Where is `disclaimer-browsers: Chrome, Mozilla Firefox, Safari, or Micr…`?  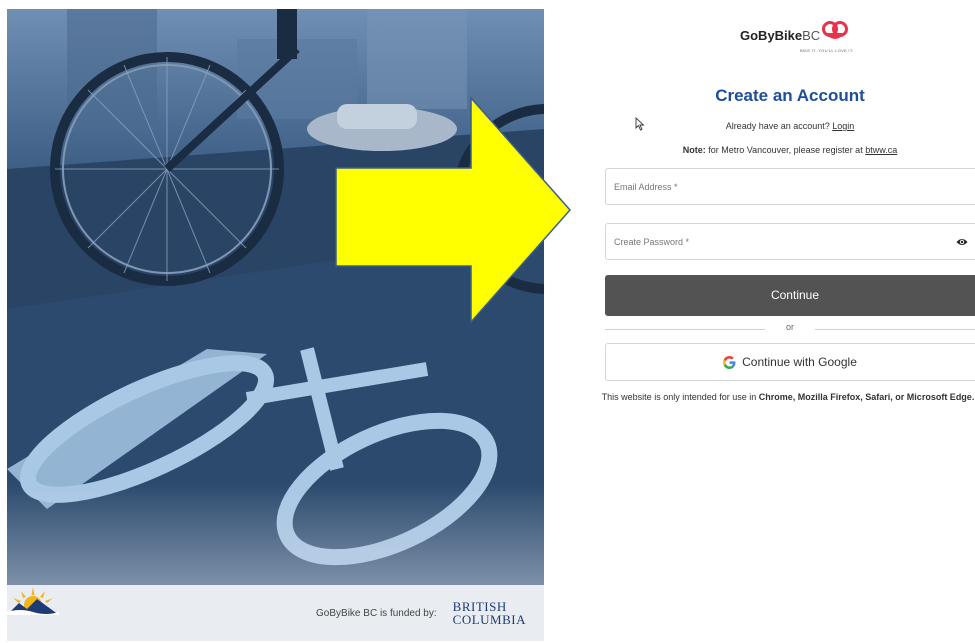 disclaimer-browsers: Chrome, Mozilla Firefox, Safari, or Micr… is located at coordinates (866, 397).